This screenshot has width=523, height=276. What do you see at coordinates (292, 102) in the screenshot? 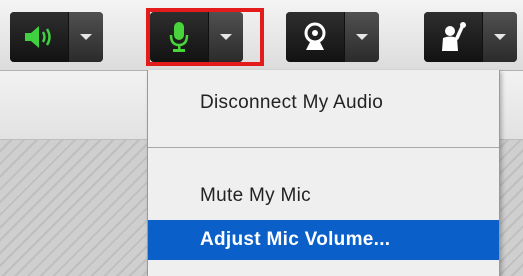
I see `menu-item-label: Disconnect My Audio` at bounding box center [292, 102].